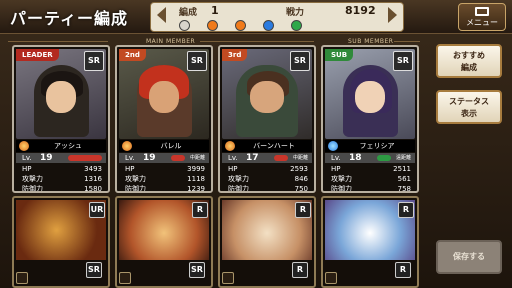 This screenshot has height=288, width=512. Describe the element at coordinates (93, 169) in the screenshot. I see `hp-value: 3493` at that location.